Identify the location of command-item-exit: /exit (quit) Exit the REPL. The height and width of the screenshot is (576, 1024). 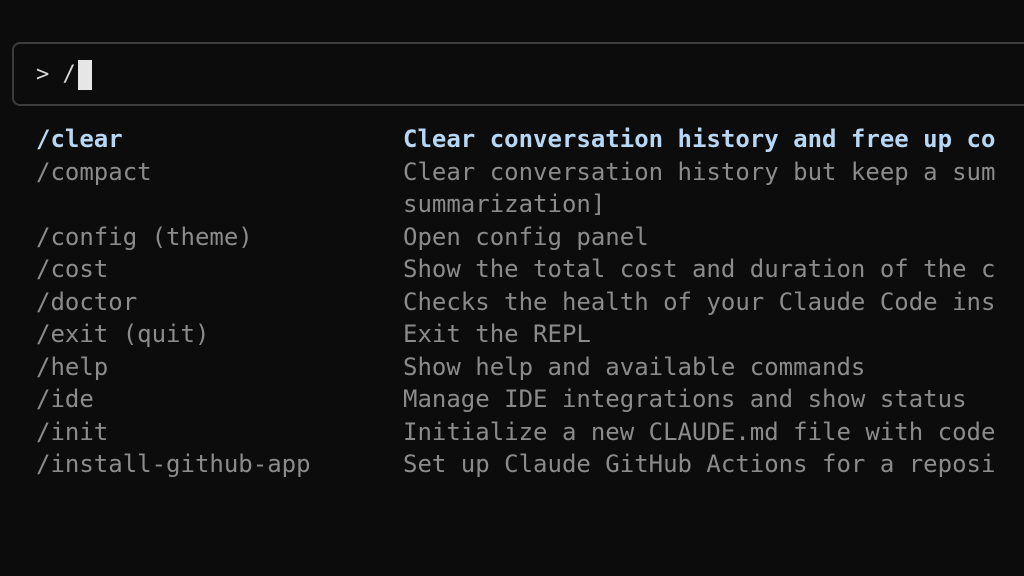
(530, 334).